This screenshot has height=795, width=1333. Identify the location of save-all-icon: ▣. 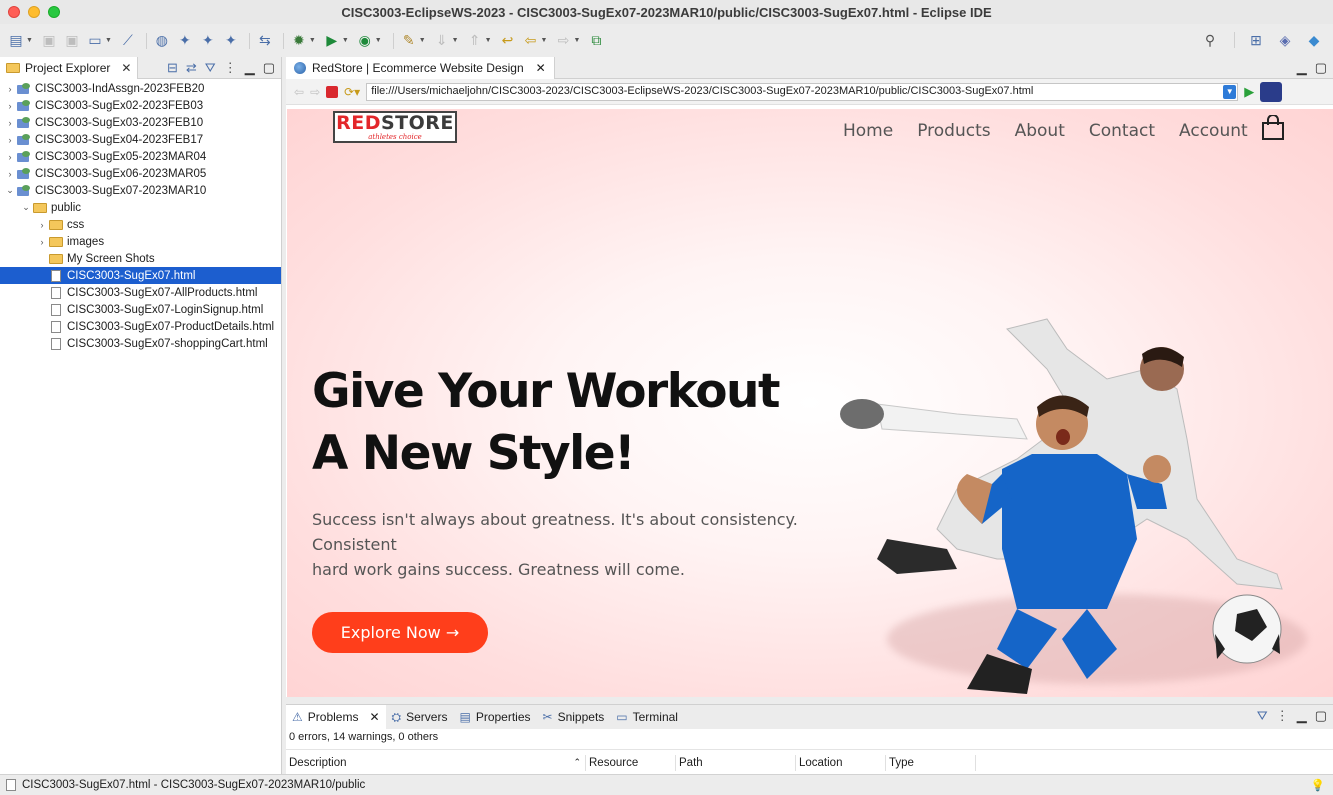
(72, 41).